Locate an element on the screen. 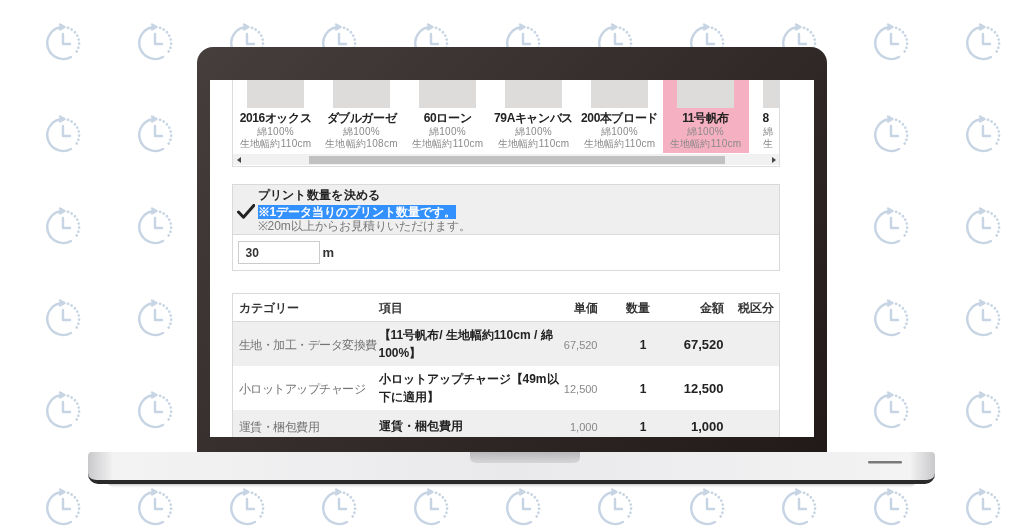  unit-price-cell: 1,000 is located at coordinates (583, 427).